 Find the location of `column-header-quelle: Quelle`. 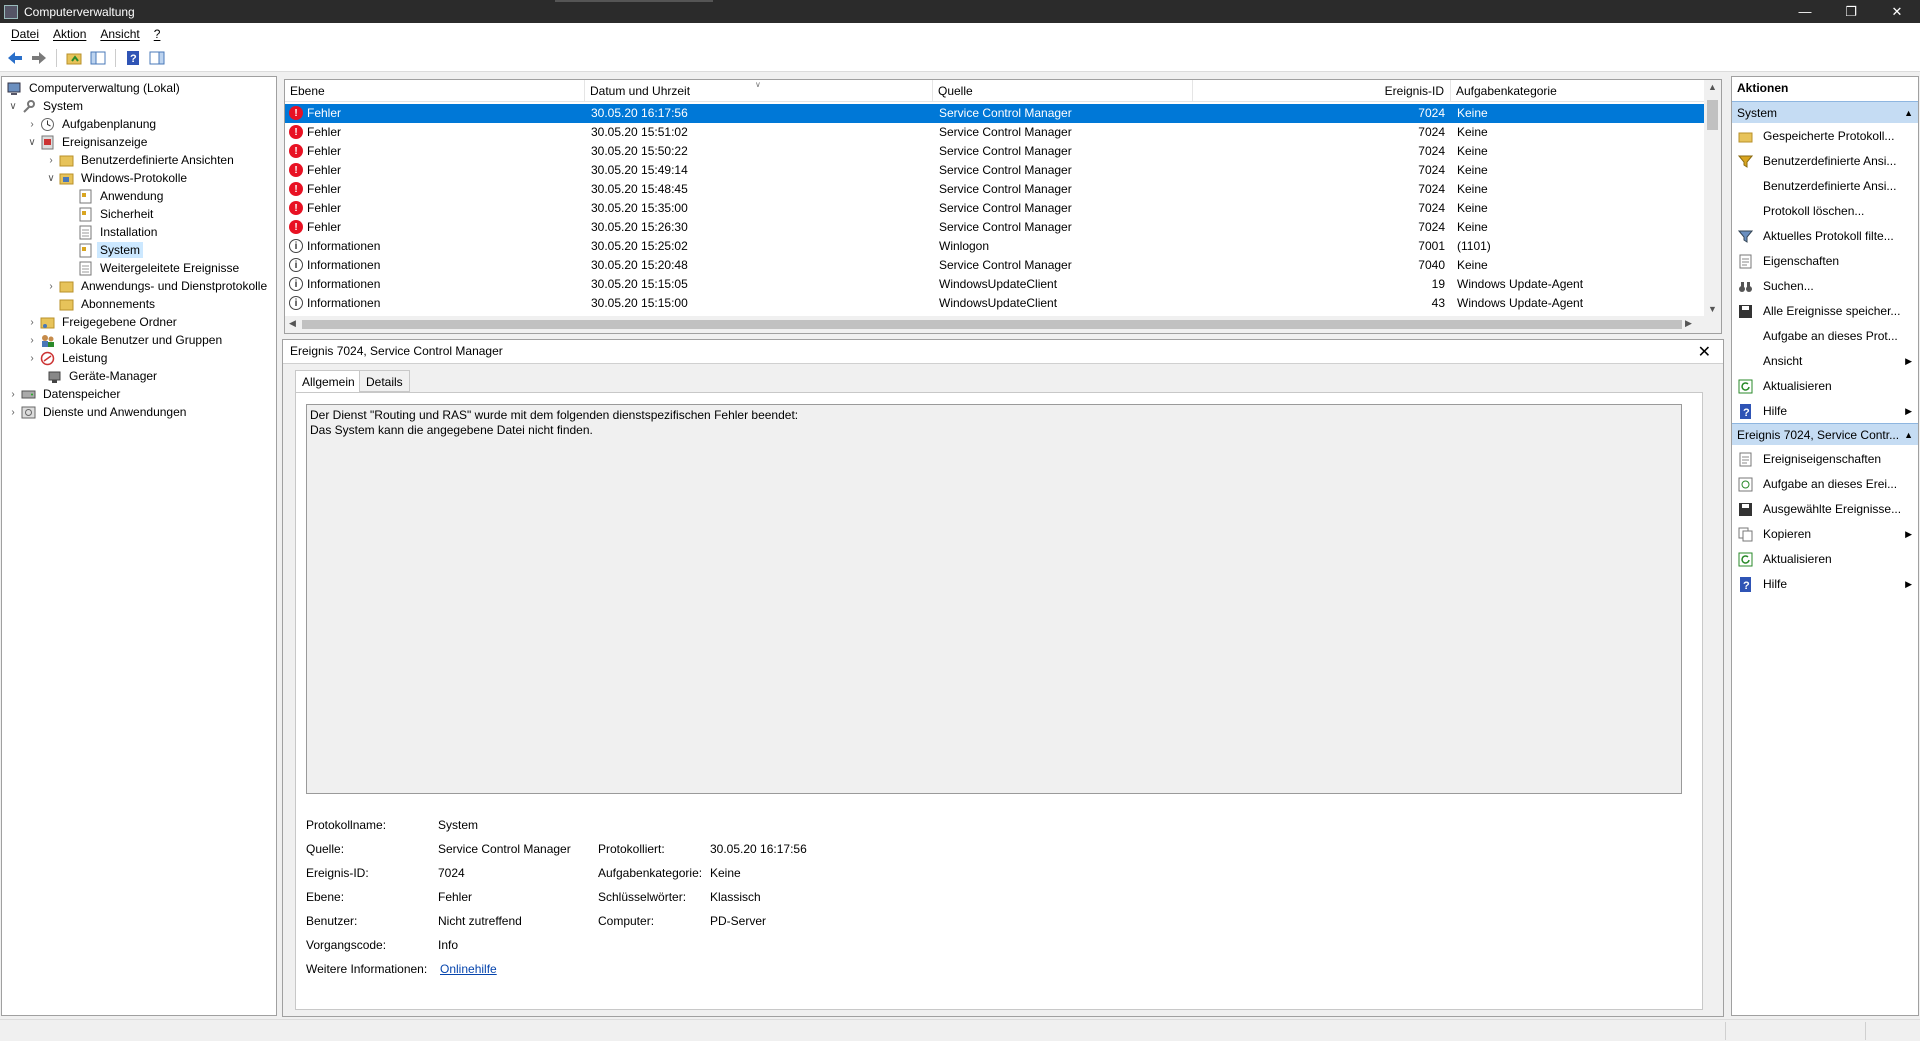

column-header-quelle: Quelle is located at coordinates (1063, 91).